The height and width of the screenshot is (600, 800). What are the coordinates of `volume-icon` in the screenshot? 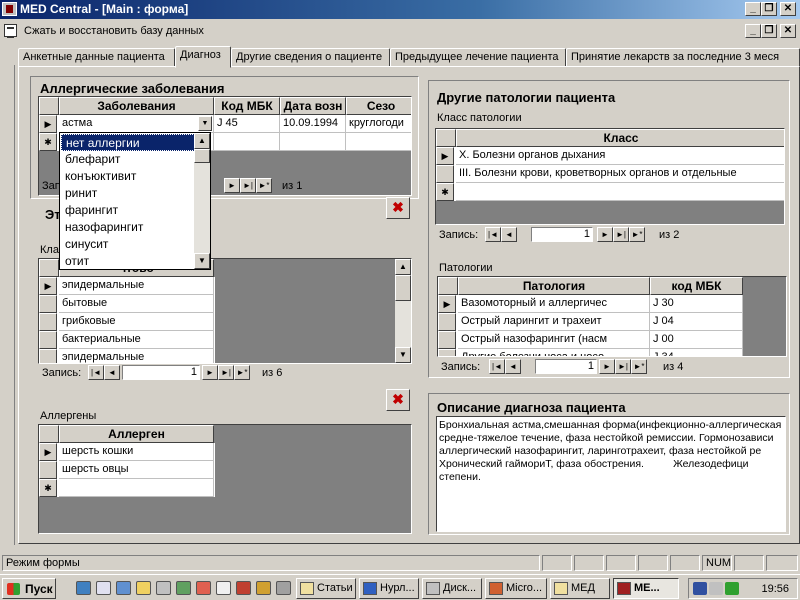 It's located at (716, 588).